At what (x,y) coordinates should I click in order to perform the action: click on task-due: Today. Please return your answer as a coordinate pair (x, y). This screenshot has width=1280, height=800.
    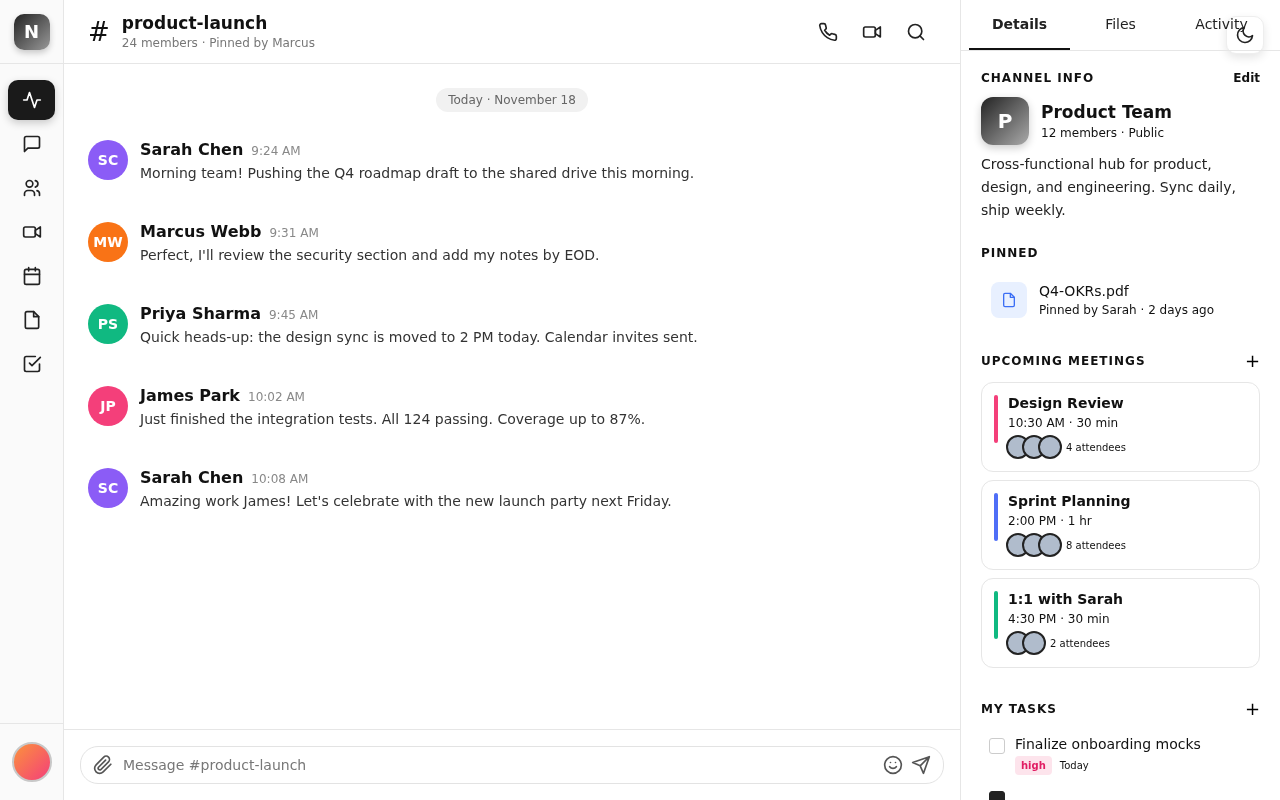
    Looking at the image, I should click on (1074, 765).